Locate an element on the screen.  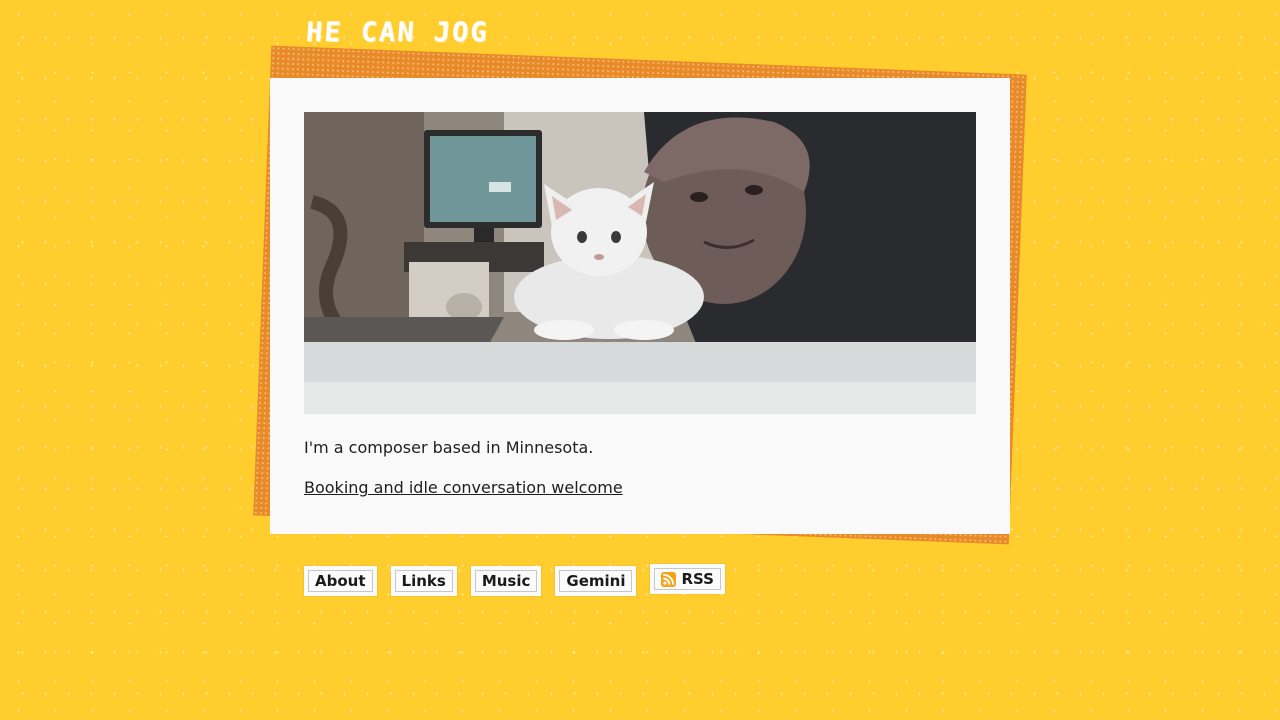
nav-music-label: Music is located at coordinates (506, 581).